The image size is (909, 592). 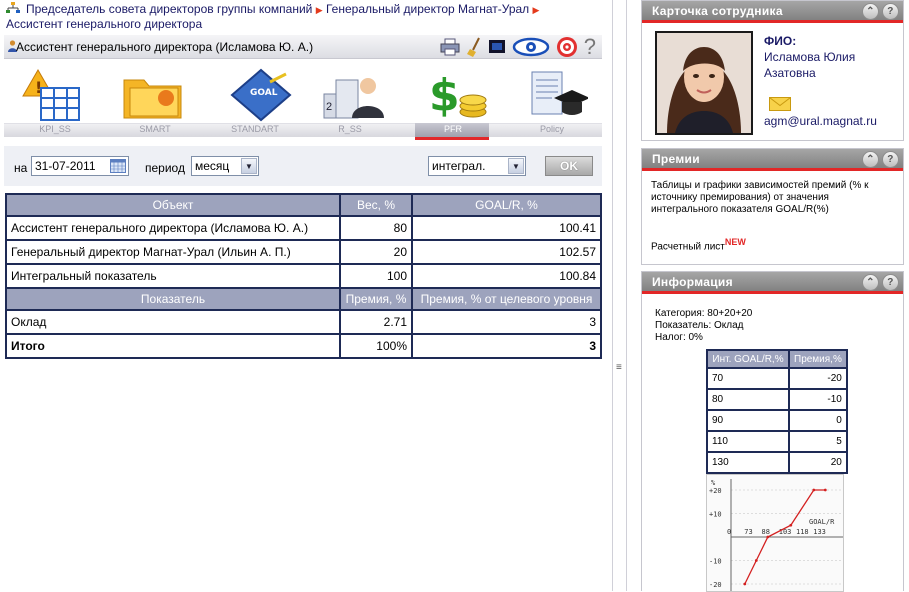 What do you see at coordinates (567, 47) in the screenshot?
I see `target-icon` at bounding box center [567, 47].